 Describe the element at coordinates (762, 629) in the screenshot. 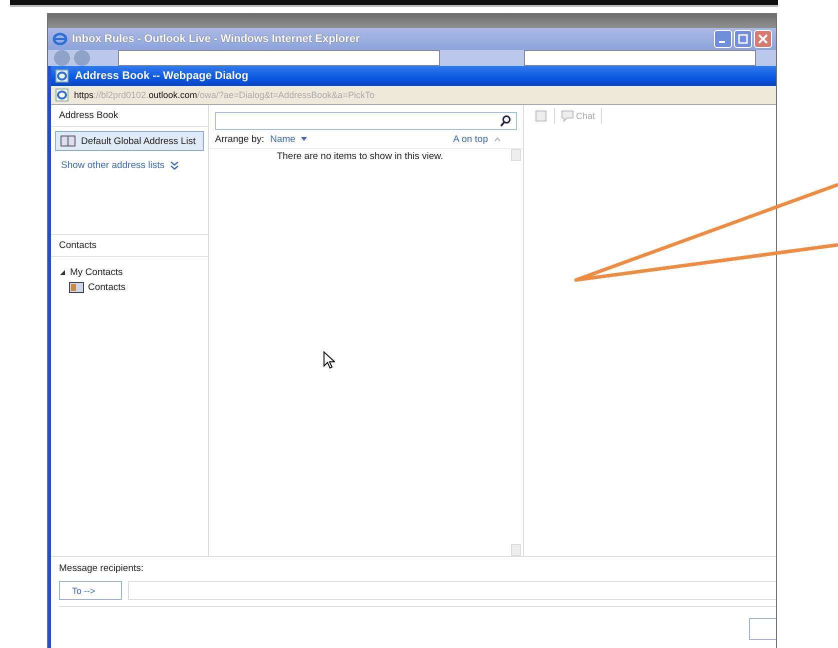

I see `dialog-button` at that location.